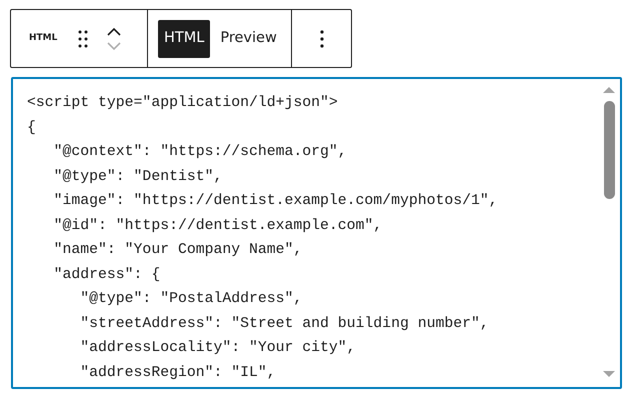 The width and height of the screenshot is (628, 403). Describe the element at coordinates (177, 373) in the screenshot. I see `code-line: "addressRegion": "IL",` at that location.